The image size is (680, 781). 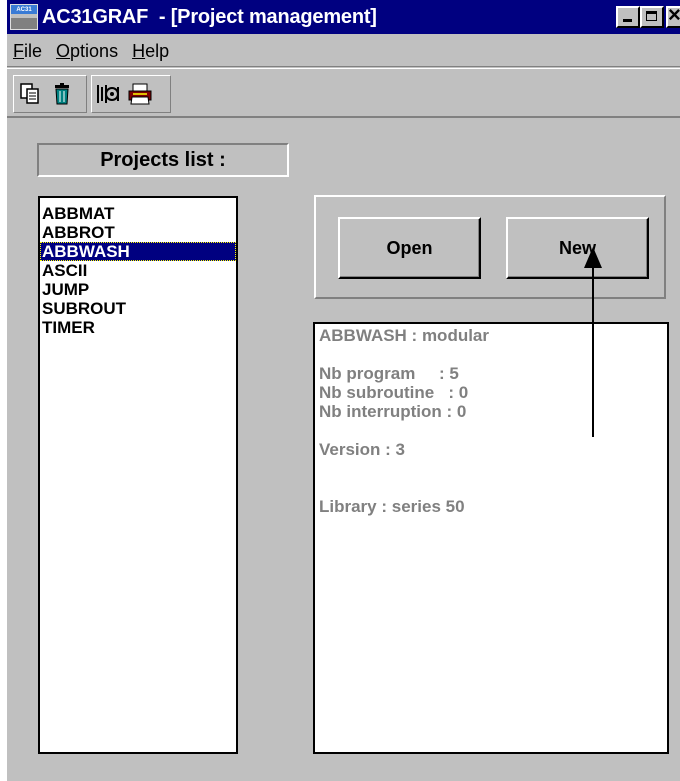 What do you see at coordinates (490, 247) in the screenshot?
I see `actions-group: Open New` at bounding box center [490, 247].